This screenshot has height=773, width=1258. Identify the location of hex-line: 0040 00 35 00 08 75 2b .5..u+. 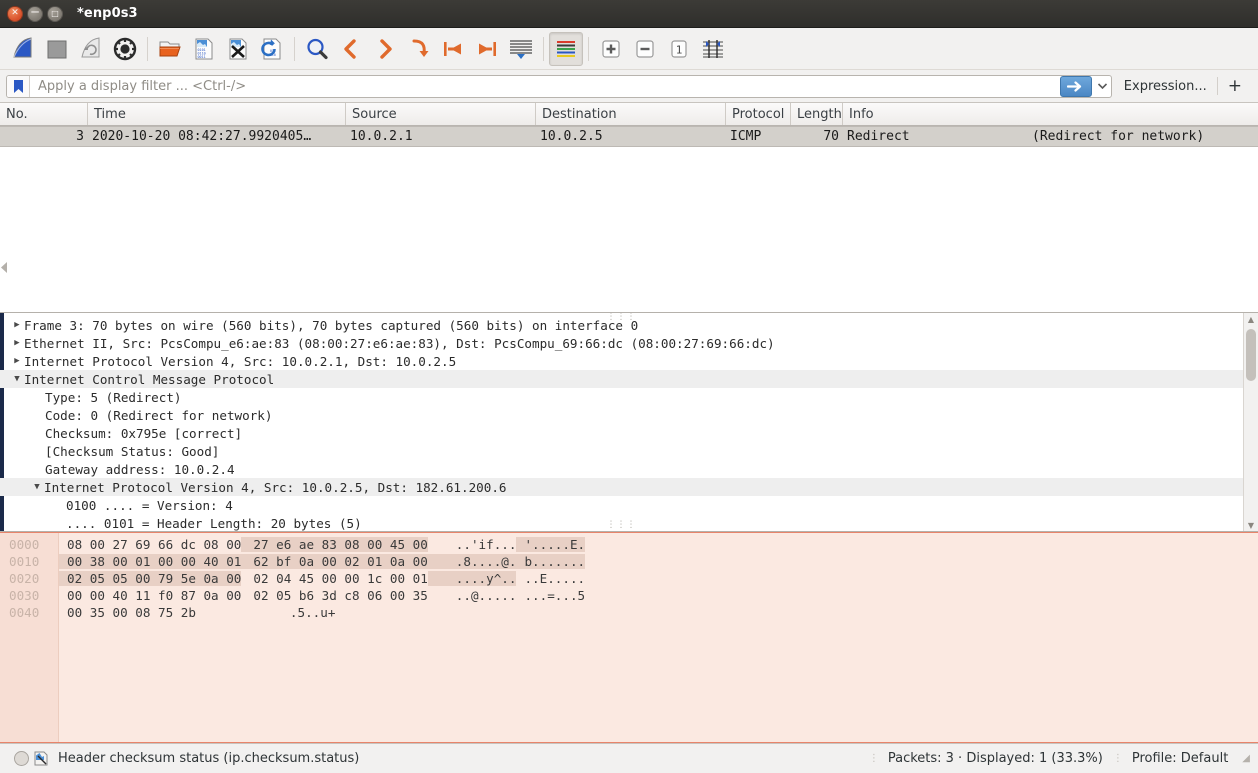
(633, 612).